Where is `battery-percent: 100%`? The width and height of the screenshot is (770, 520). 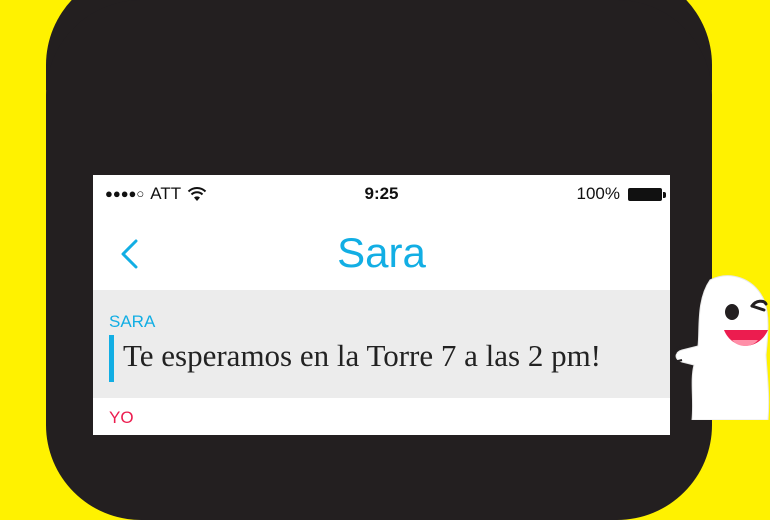 battery-percent: 100% is located at coordinates (598, 193).